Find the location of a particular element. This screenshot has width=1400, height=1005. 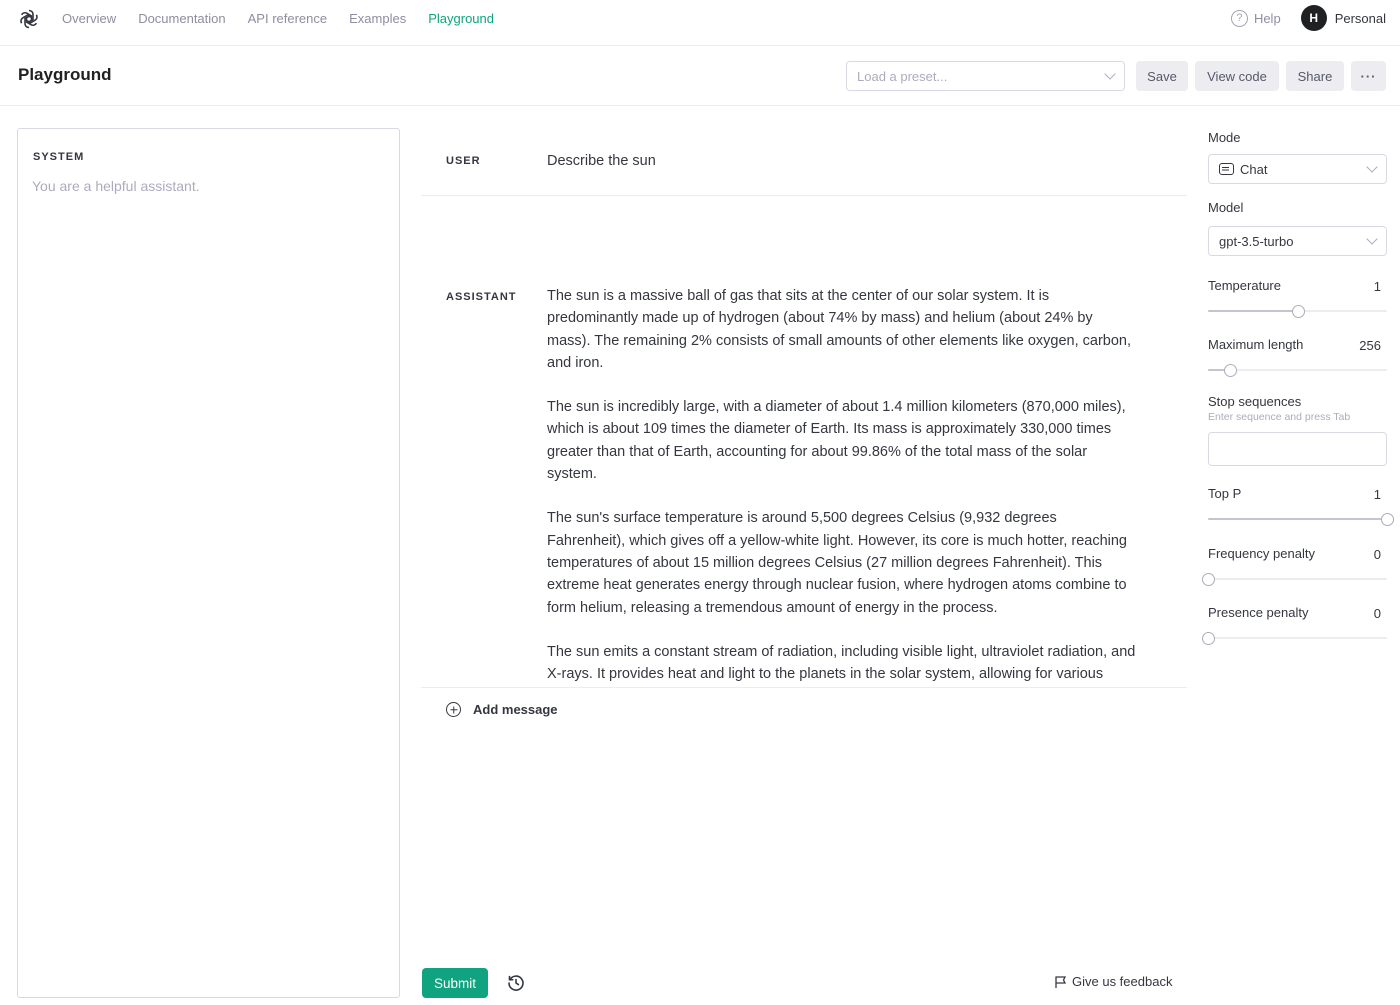

temperature-slider is located at coordinates (1297, 311).